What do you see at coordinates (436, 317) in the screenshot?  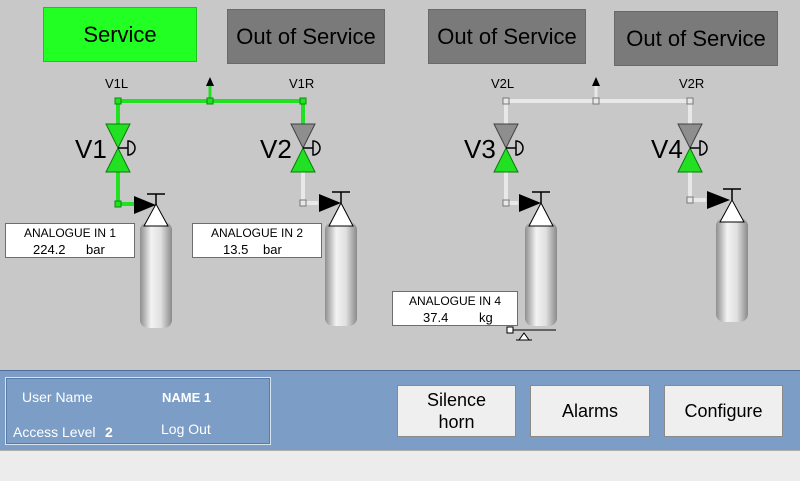 I see `analogue-in-4-value: 37.4` at bounding box center [436, 317].